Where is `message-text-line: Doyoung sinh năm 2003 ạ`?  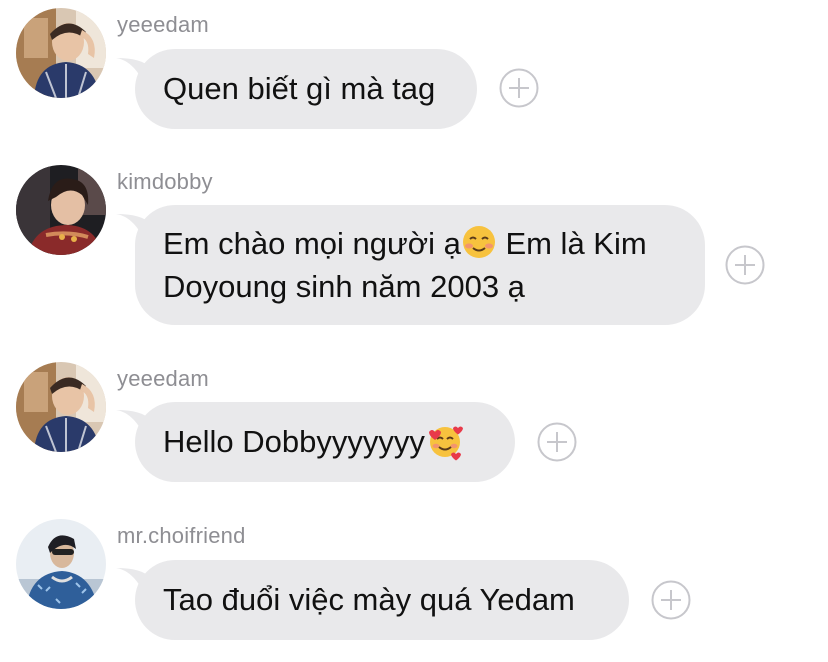 message-text-line: Doyoung sinh năm 2003 ạ is located at coordinates (344, 286).